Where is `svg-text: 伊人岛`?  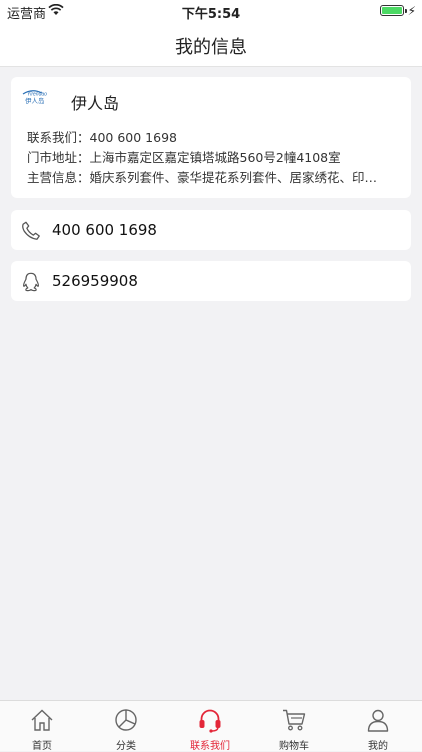 svg-text: 伊人岛 is located at coordinates (35, 100).